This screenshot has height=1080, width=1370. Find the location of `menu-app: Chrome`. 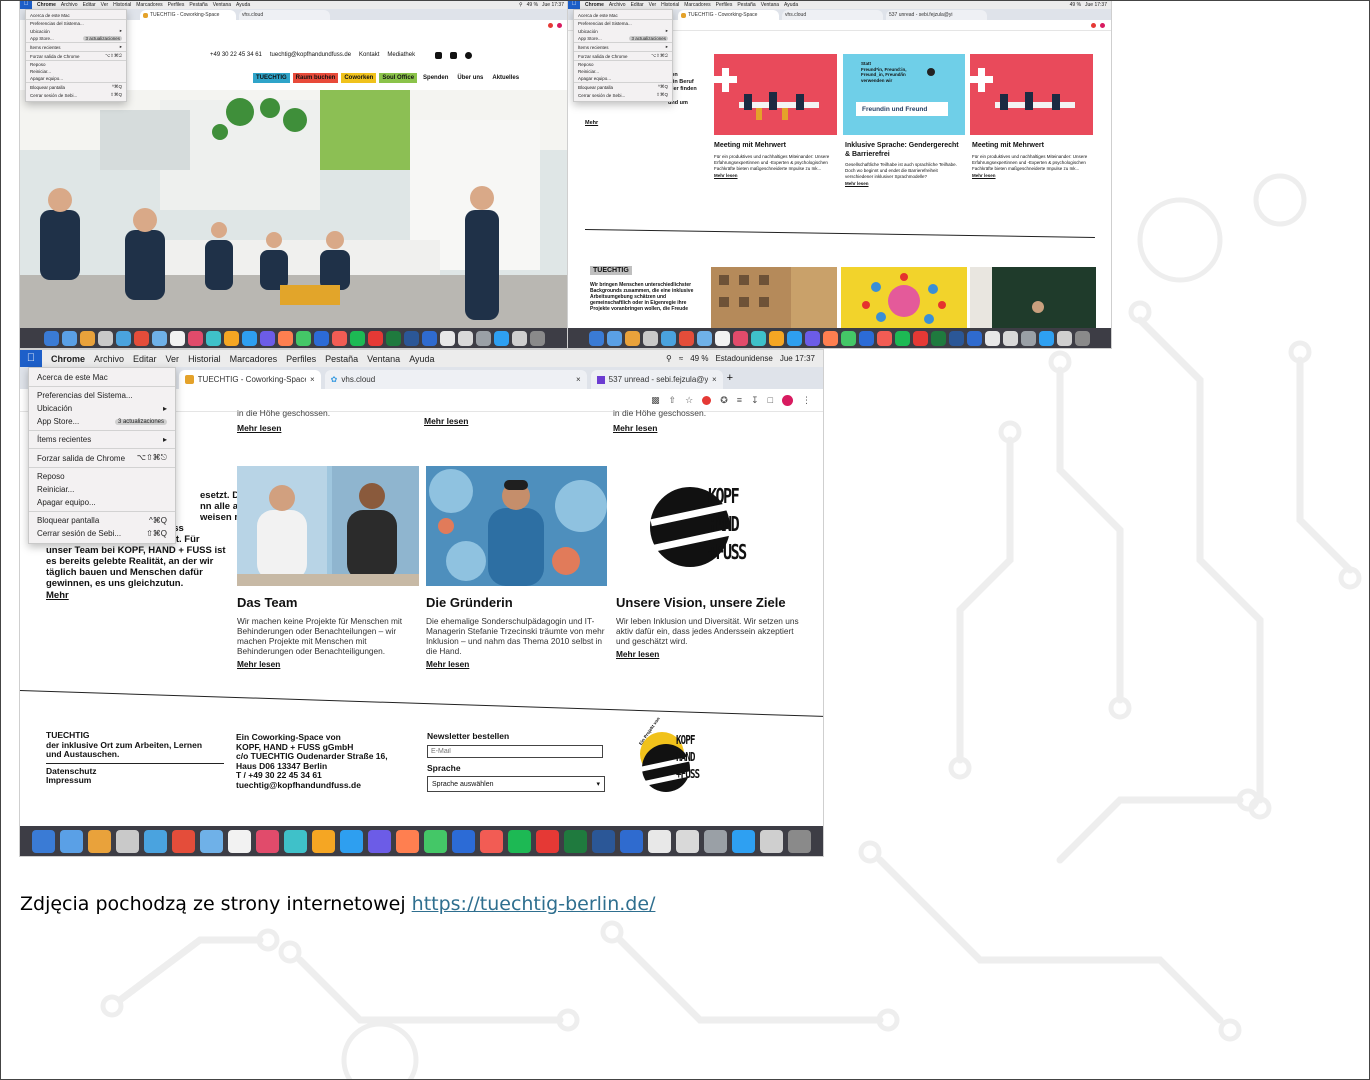

menu-app: Chrome is located at coordinates (594, 5).